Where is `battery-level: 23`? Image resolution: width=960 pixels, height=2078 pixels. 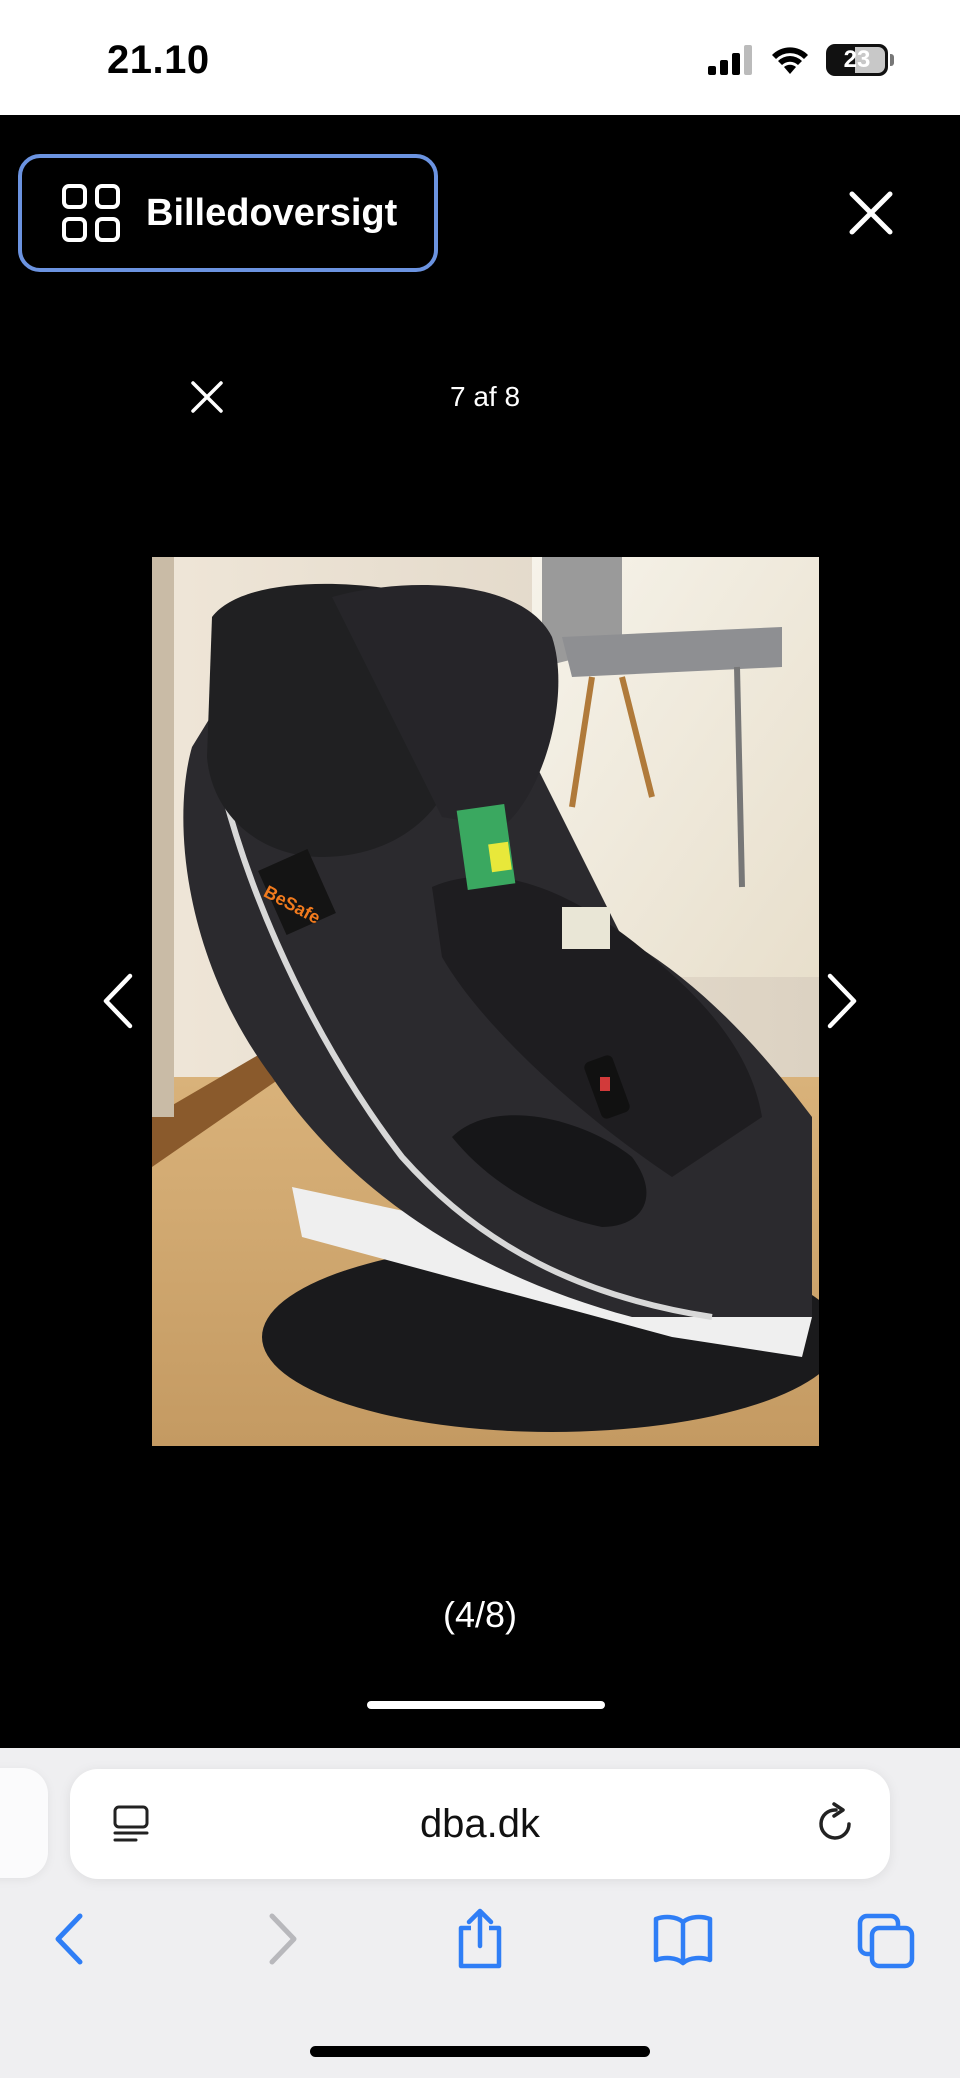
battery-level: 23 is located at coordinates (857, 59).